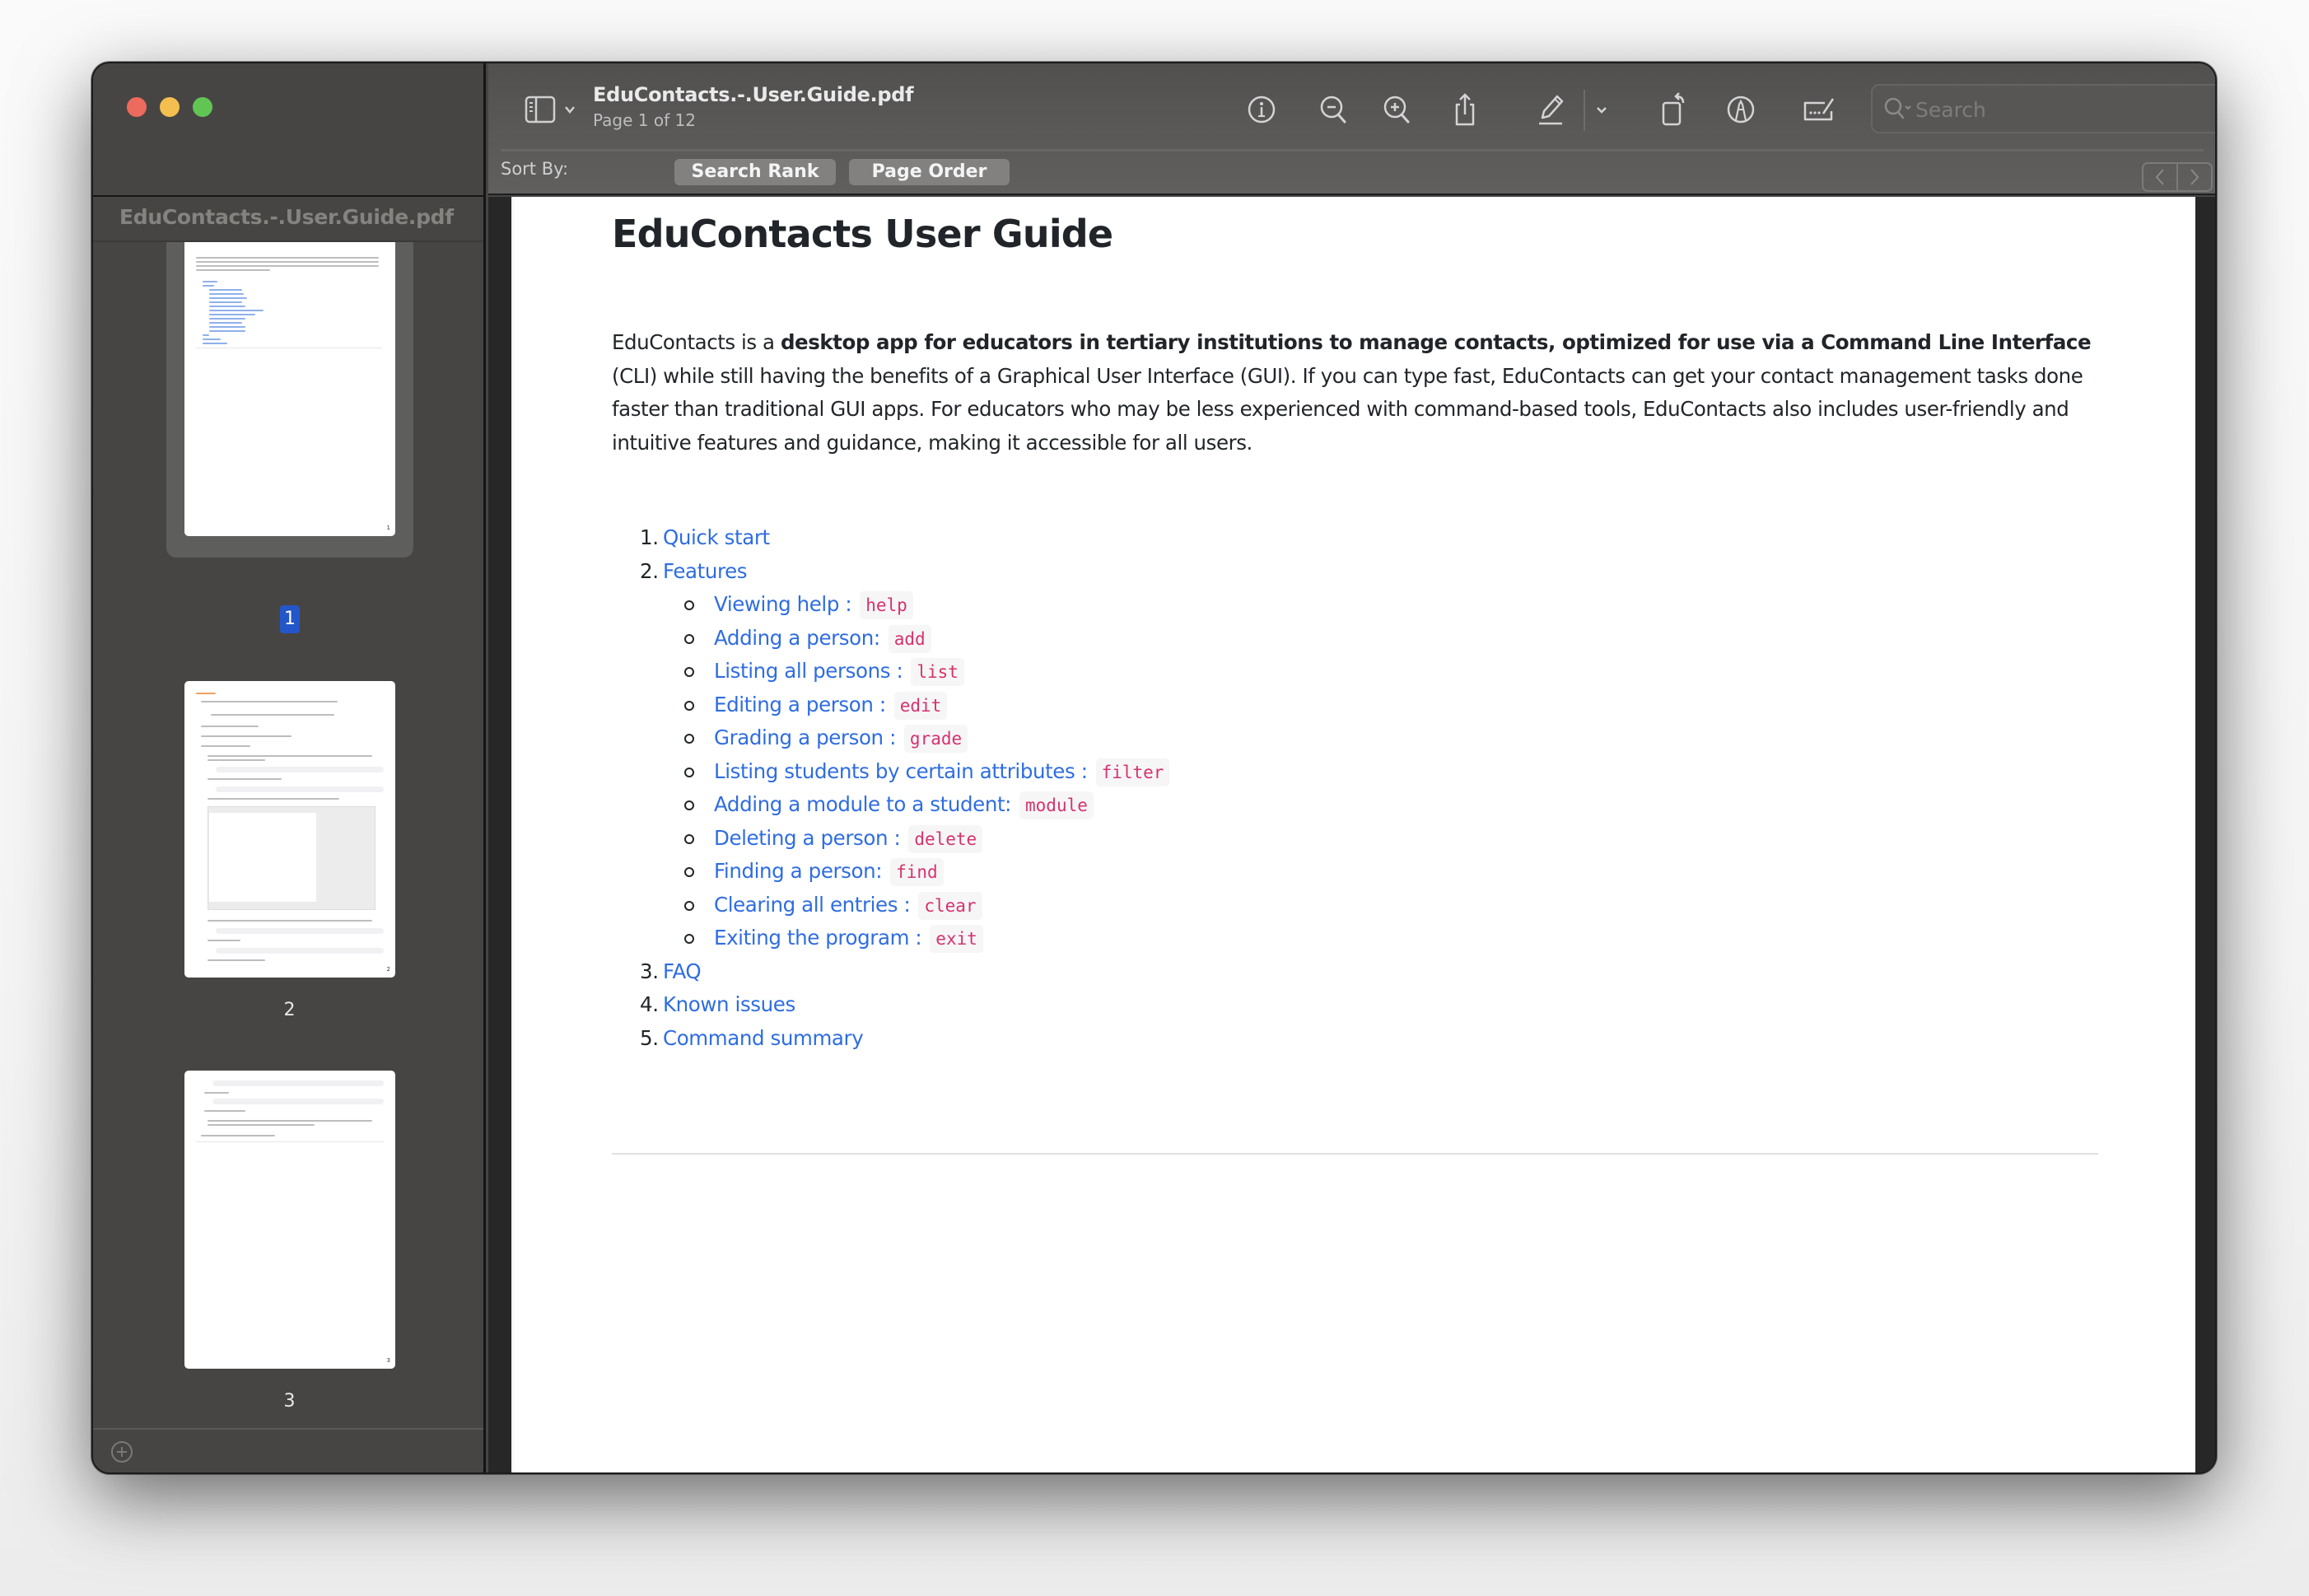 The height and width of the screenshot is (1596, 2309). What do you see at coordinates (649, 971) in the screenshot?
I see `toc-number: 3.` at bounding box center [649, 971].